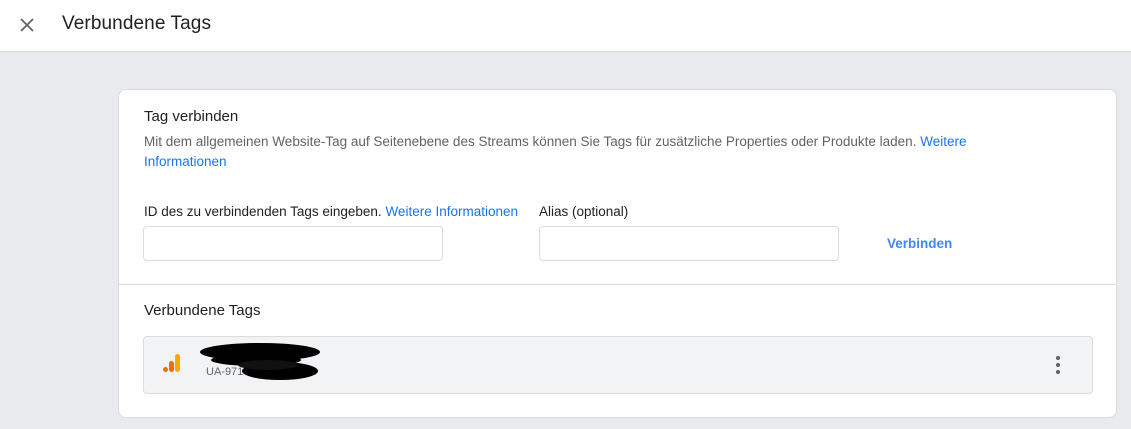 The image size is (1131, 429). I want to click on redaction-scribble, so click(260, 361).